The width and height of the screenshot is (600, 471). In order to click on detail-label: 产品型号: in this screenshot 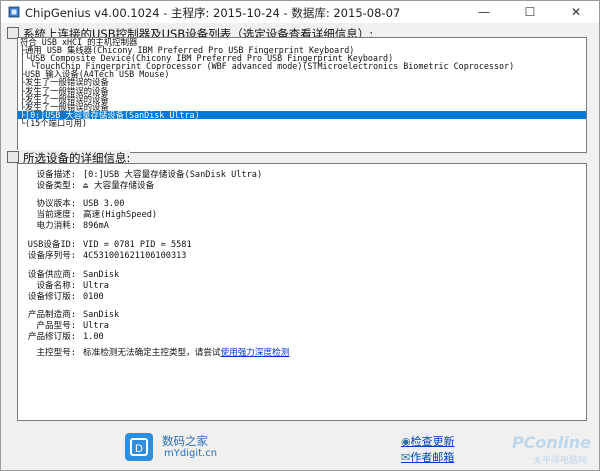, I will do `click(56, 326)`.